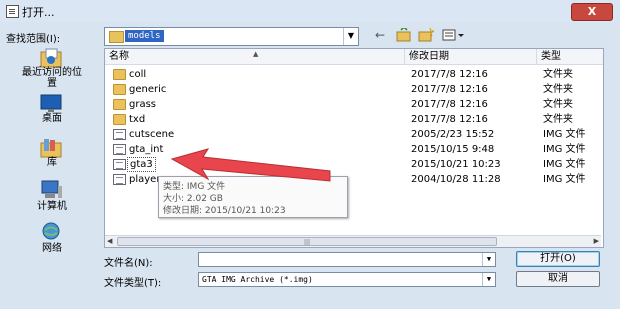  What do you see at coordinates (347, 259) in the screenshot?
I see `filename-input: ▼` at bounding box center [347, 259].